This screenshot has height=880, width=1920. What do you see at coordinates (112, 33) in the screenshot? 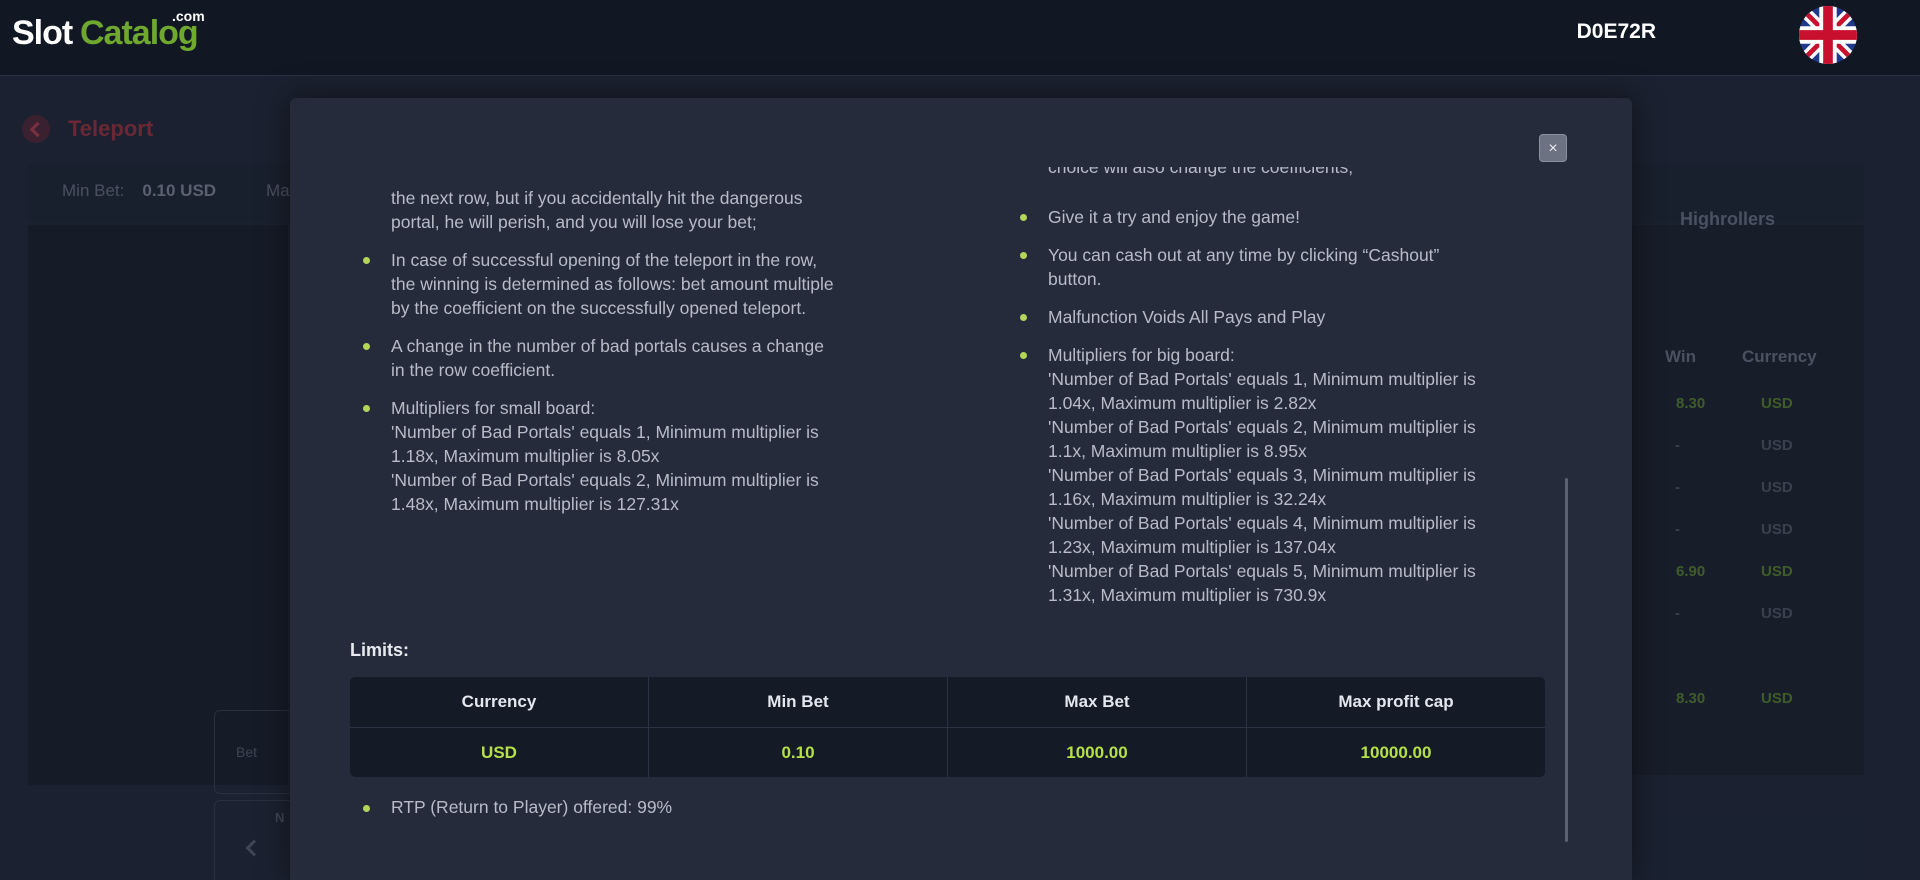
I see `slotcatalog-logo: Slot Catalog .com` at bounding box center [112, 33].